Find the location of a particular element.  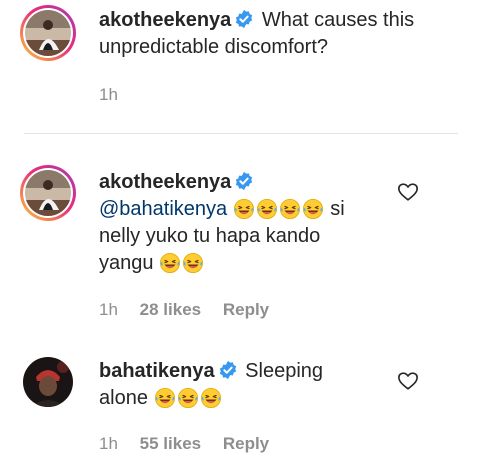

comment-text-part: alone is located at coordinates (123, 398).